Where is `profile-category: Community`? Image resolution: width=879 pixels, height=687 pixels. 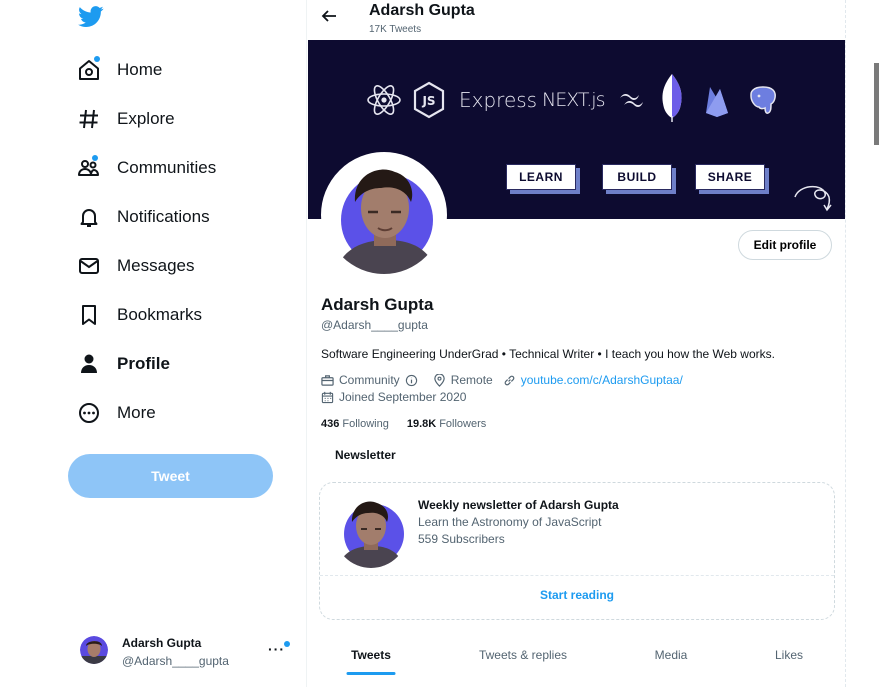
profile-category: Community is located at coordinates (372, 380).